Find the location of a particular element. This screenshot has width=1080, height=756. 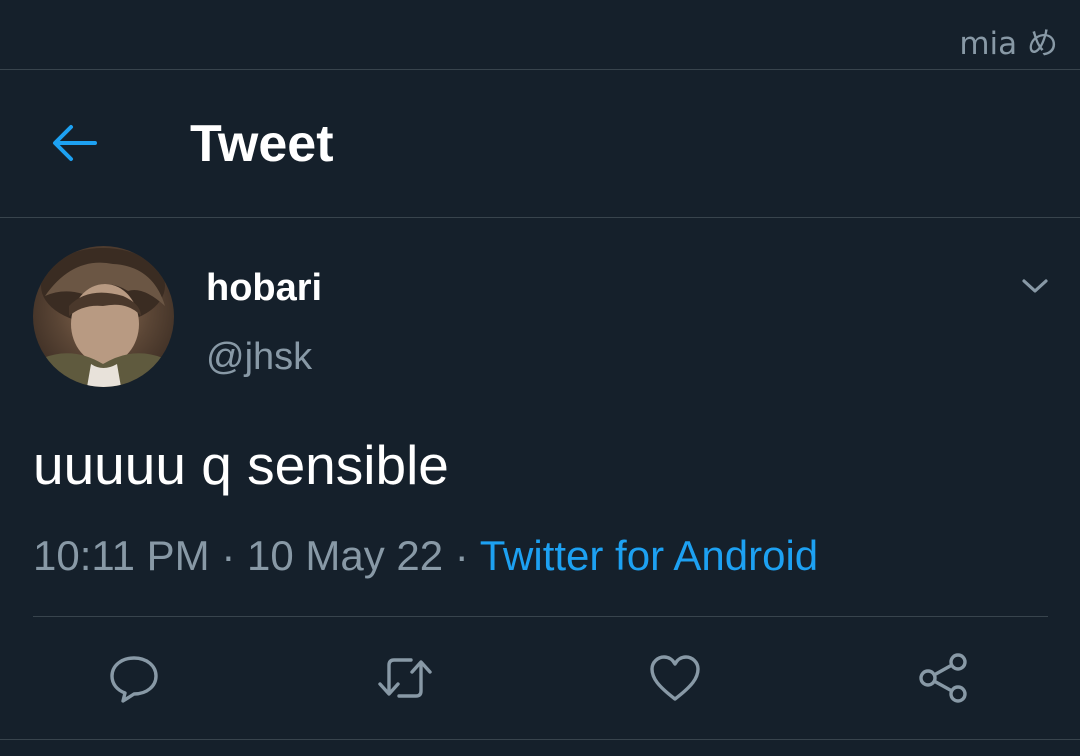

arrow-left-icon is located at coordinates (75, 143).